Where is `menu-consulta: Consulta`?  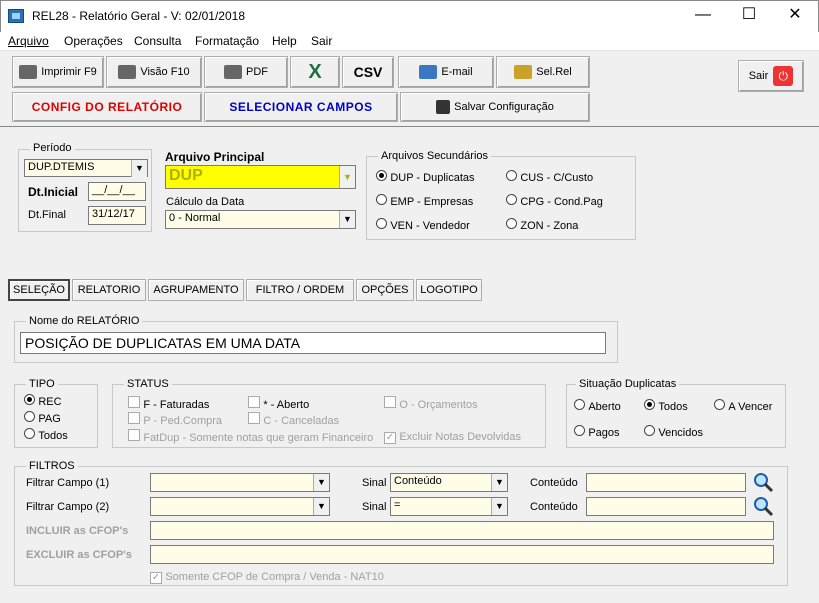
menu-consulta: Consulta is located at coordinates (157, 41).